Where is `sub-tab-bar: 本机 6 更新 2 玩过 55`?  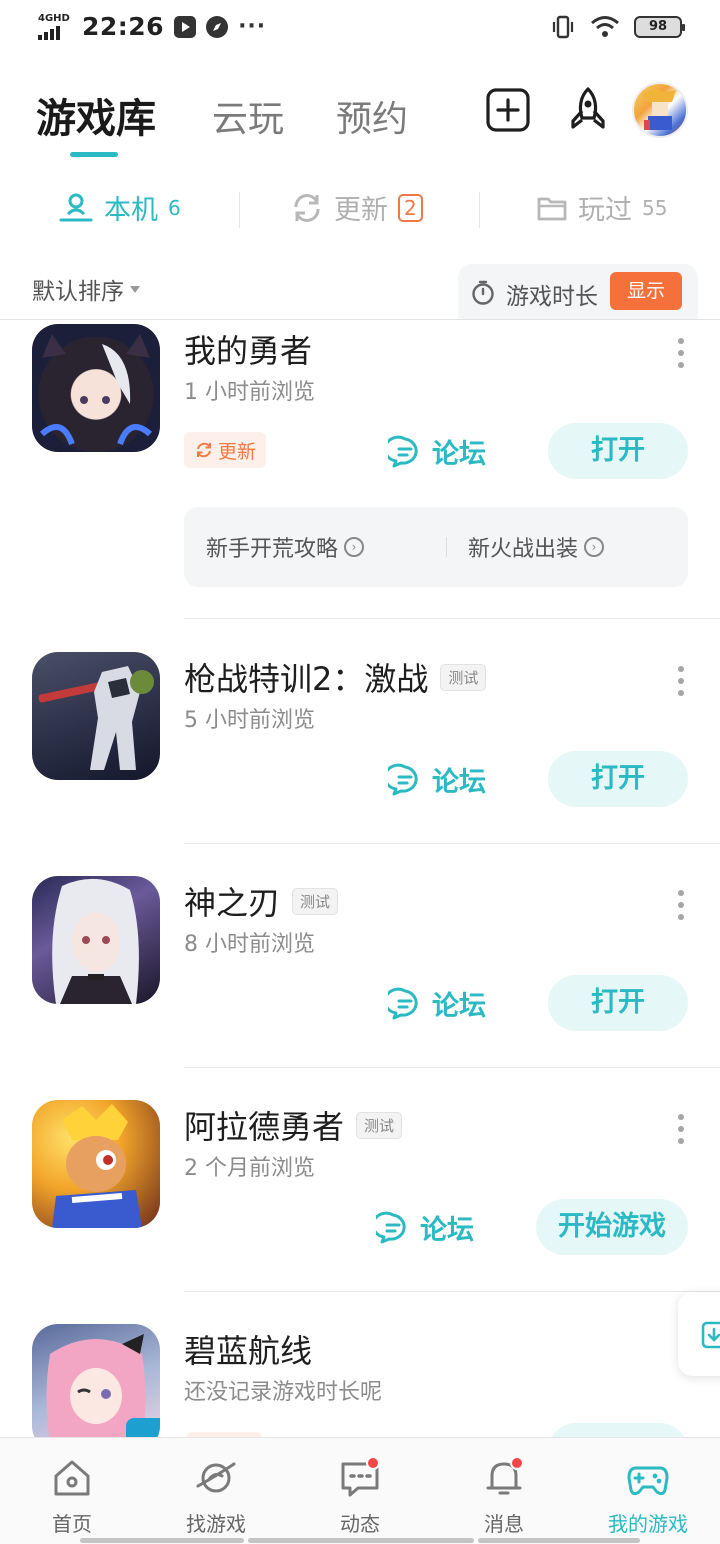 sub-tab-bar: 本机 6 更新 2 玩过 55 is located at coordinates (360, 212).